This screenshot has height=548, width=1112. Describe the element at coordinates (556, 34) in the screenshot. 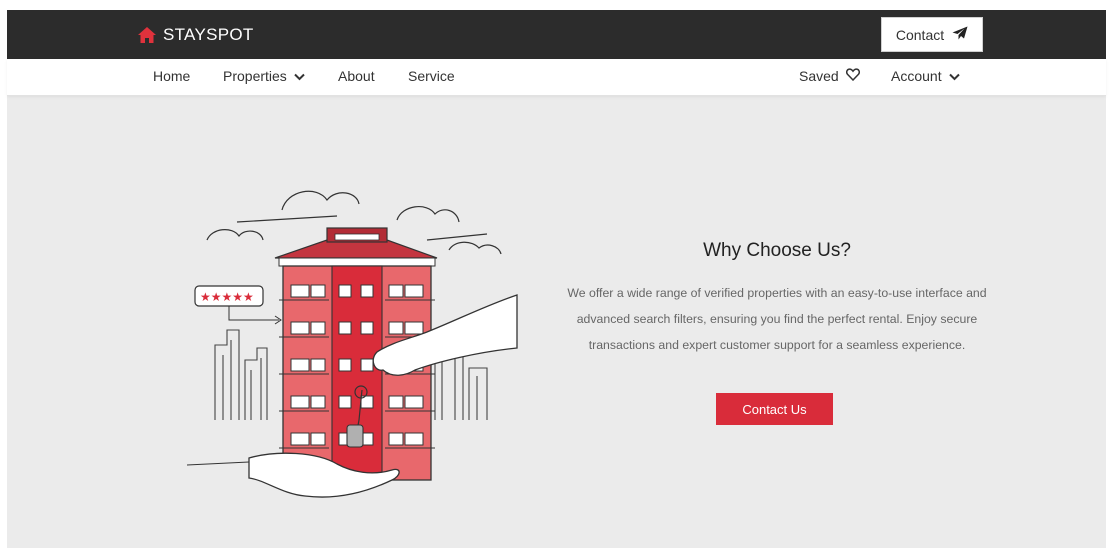

I see `top-header-bar: STAYSPOT Contact` at that location.